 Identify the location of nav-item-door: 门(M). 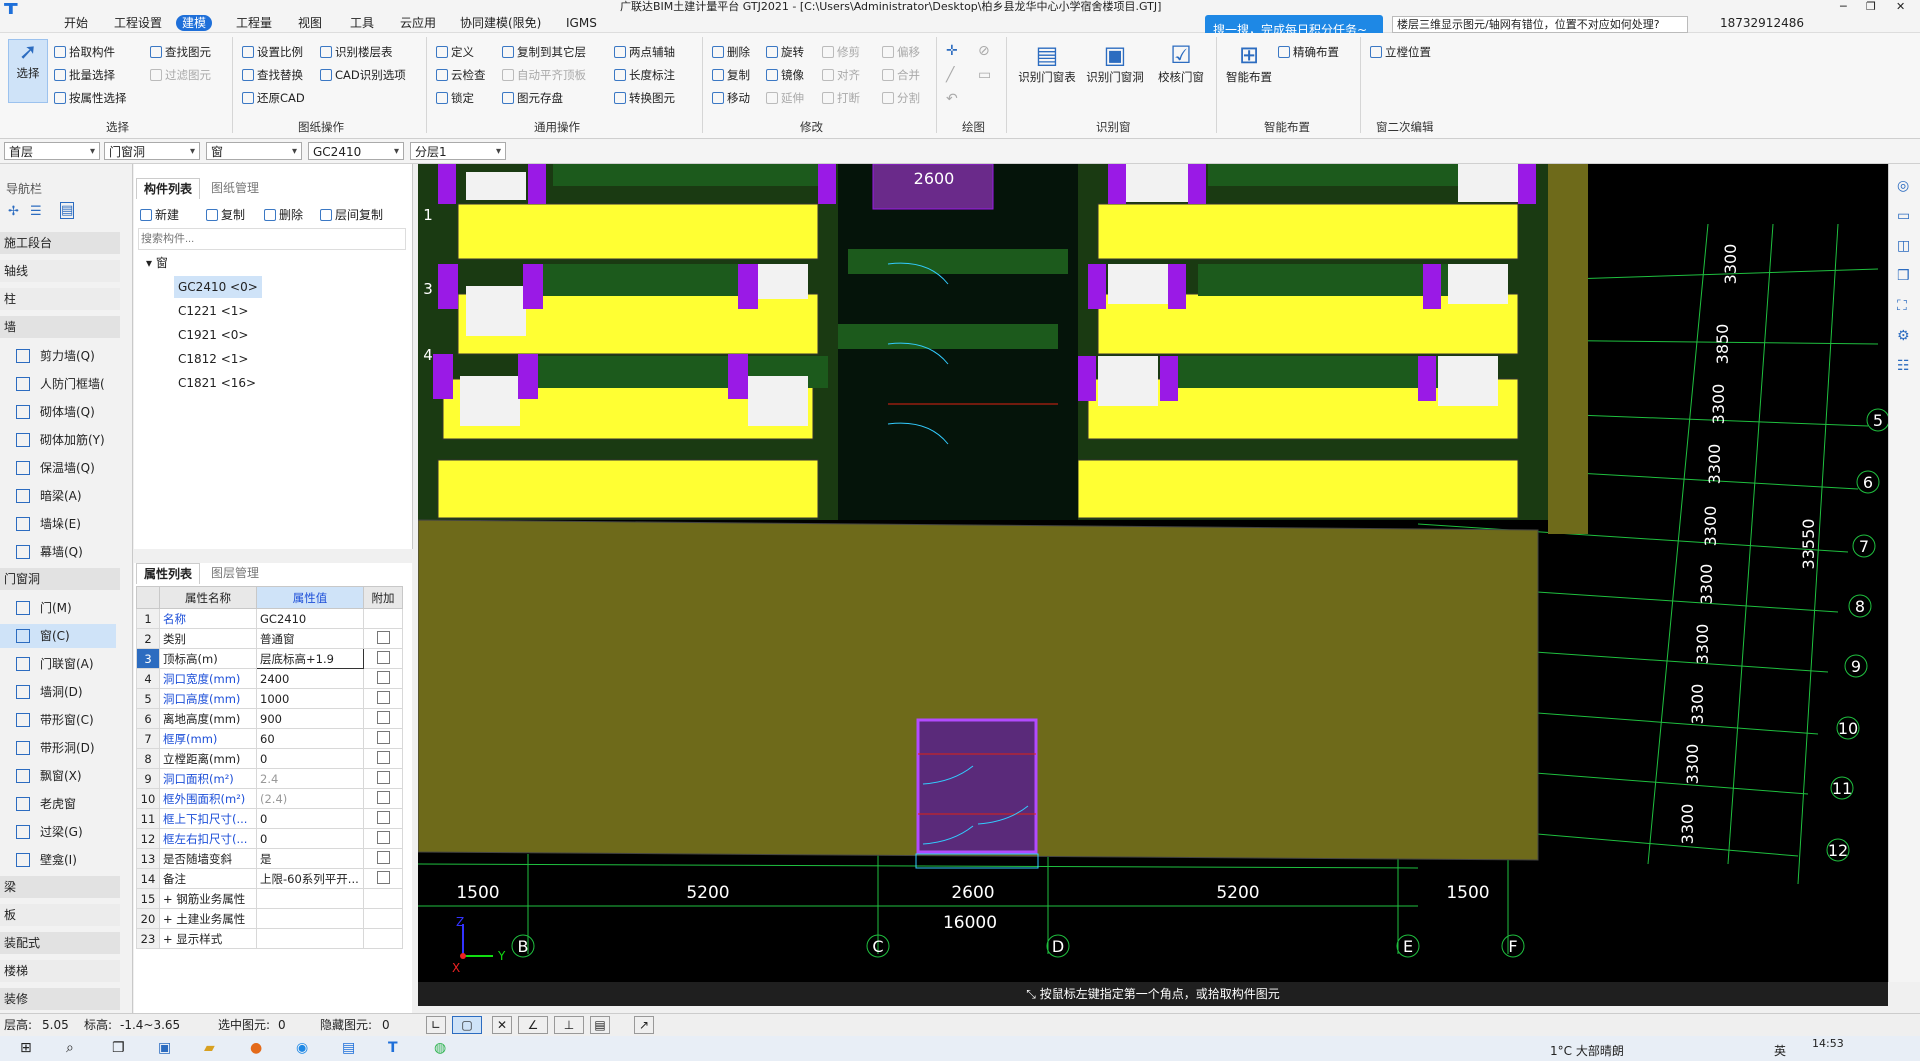
(44, 608).